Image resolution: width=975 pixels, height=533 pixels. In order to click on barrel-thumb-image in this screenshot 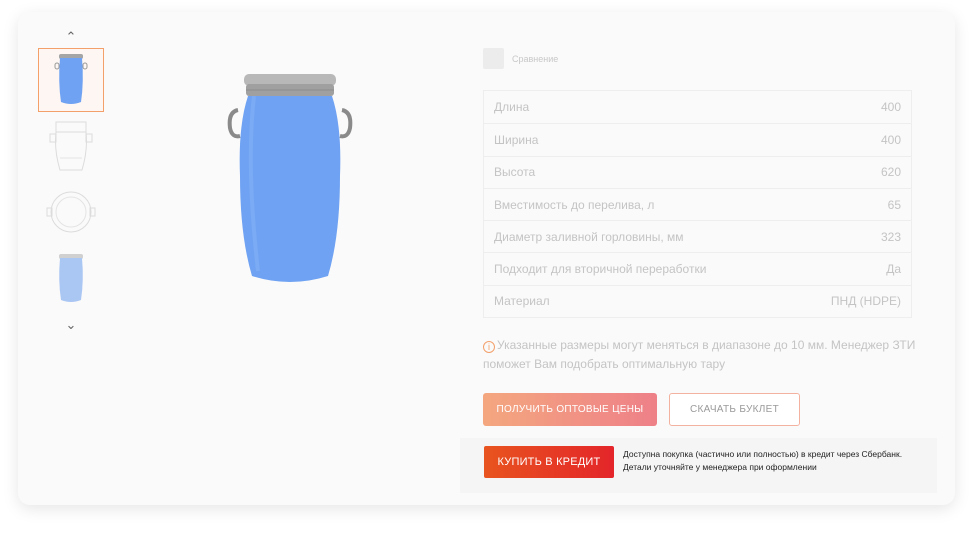, I will do `click(71, 79)`.